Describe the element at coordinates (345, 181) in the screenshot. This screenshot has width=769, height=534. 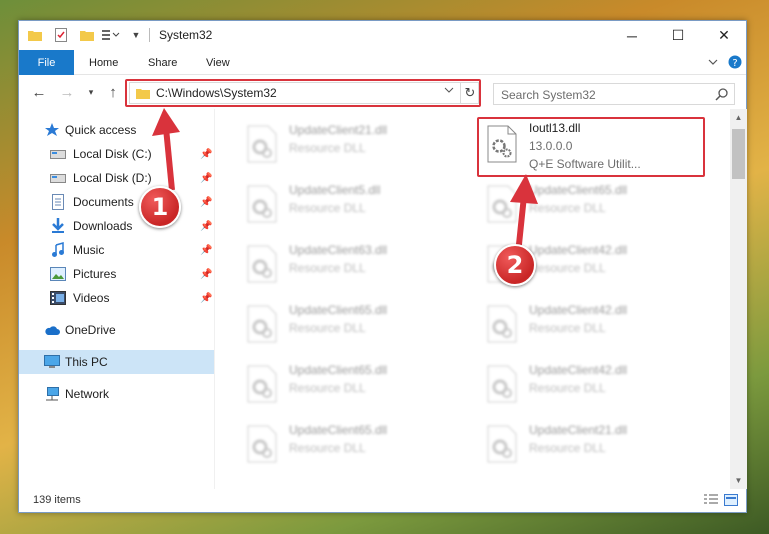
I see `annotation-arrows` at that location.